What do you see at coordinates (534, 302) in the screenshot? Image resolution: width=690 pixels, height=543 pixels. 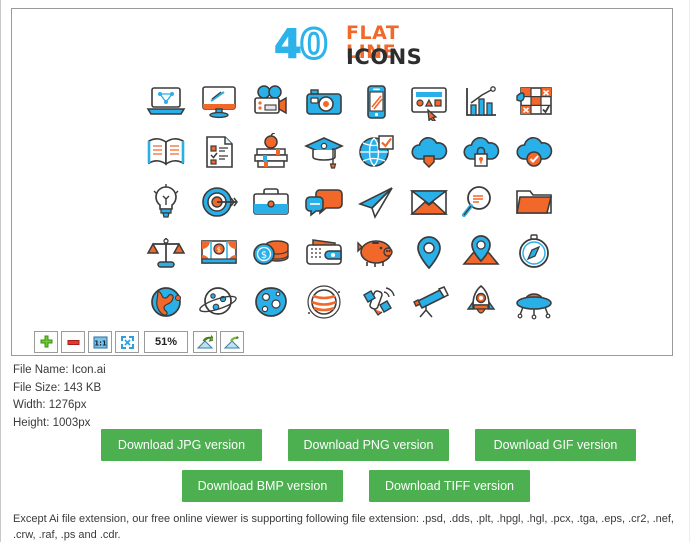 I see `ufo-icon` at bounding box center [534, 302].